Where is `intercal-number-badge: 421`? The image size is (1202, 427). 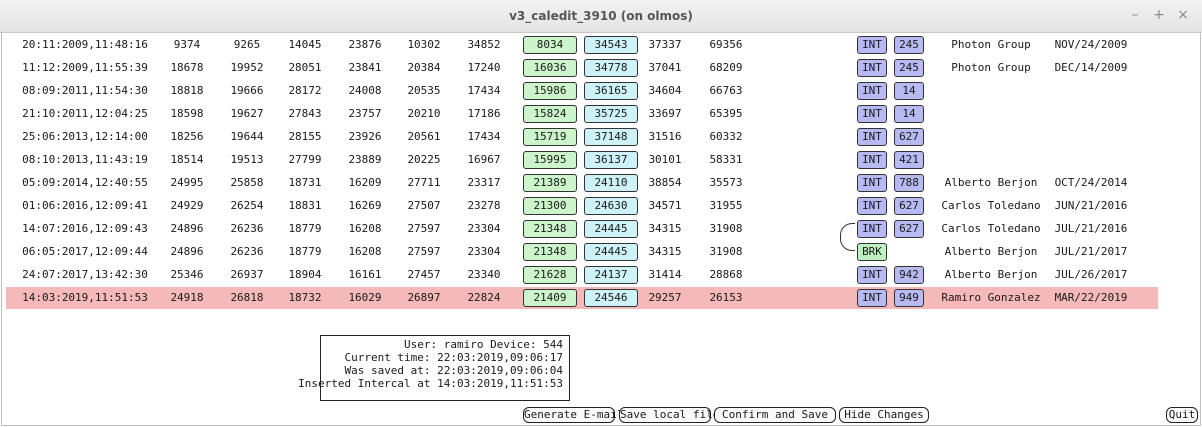 intercal-number-badge: 421 is located at coordinates (909, 160).